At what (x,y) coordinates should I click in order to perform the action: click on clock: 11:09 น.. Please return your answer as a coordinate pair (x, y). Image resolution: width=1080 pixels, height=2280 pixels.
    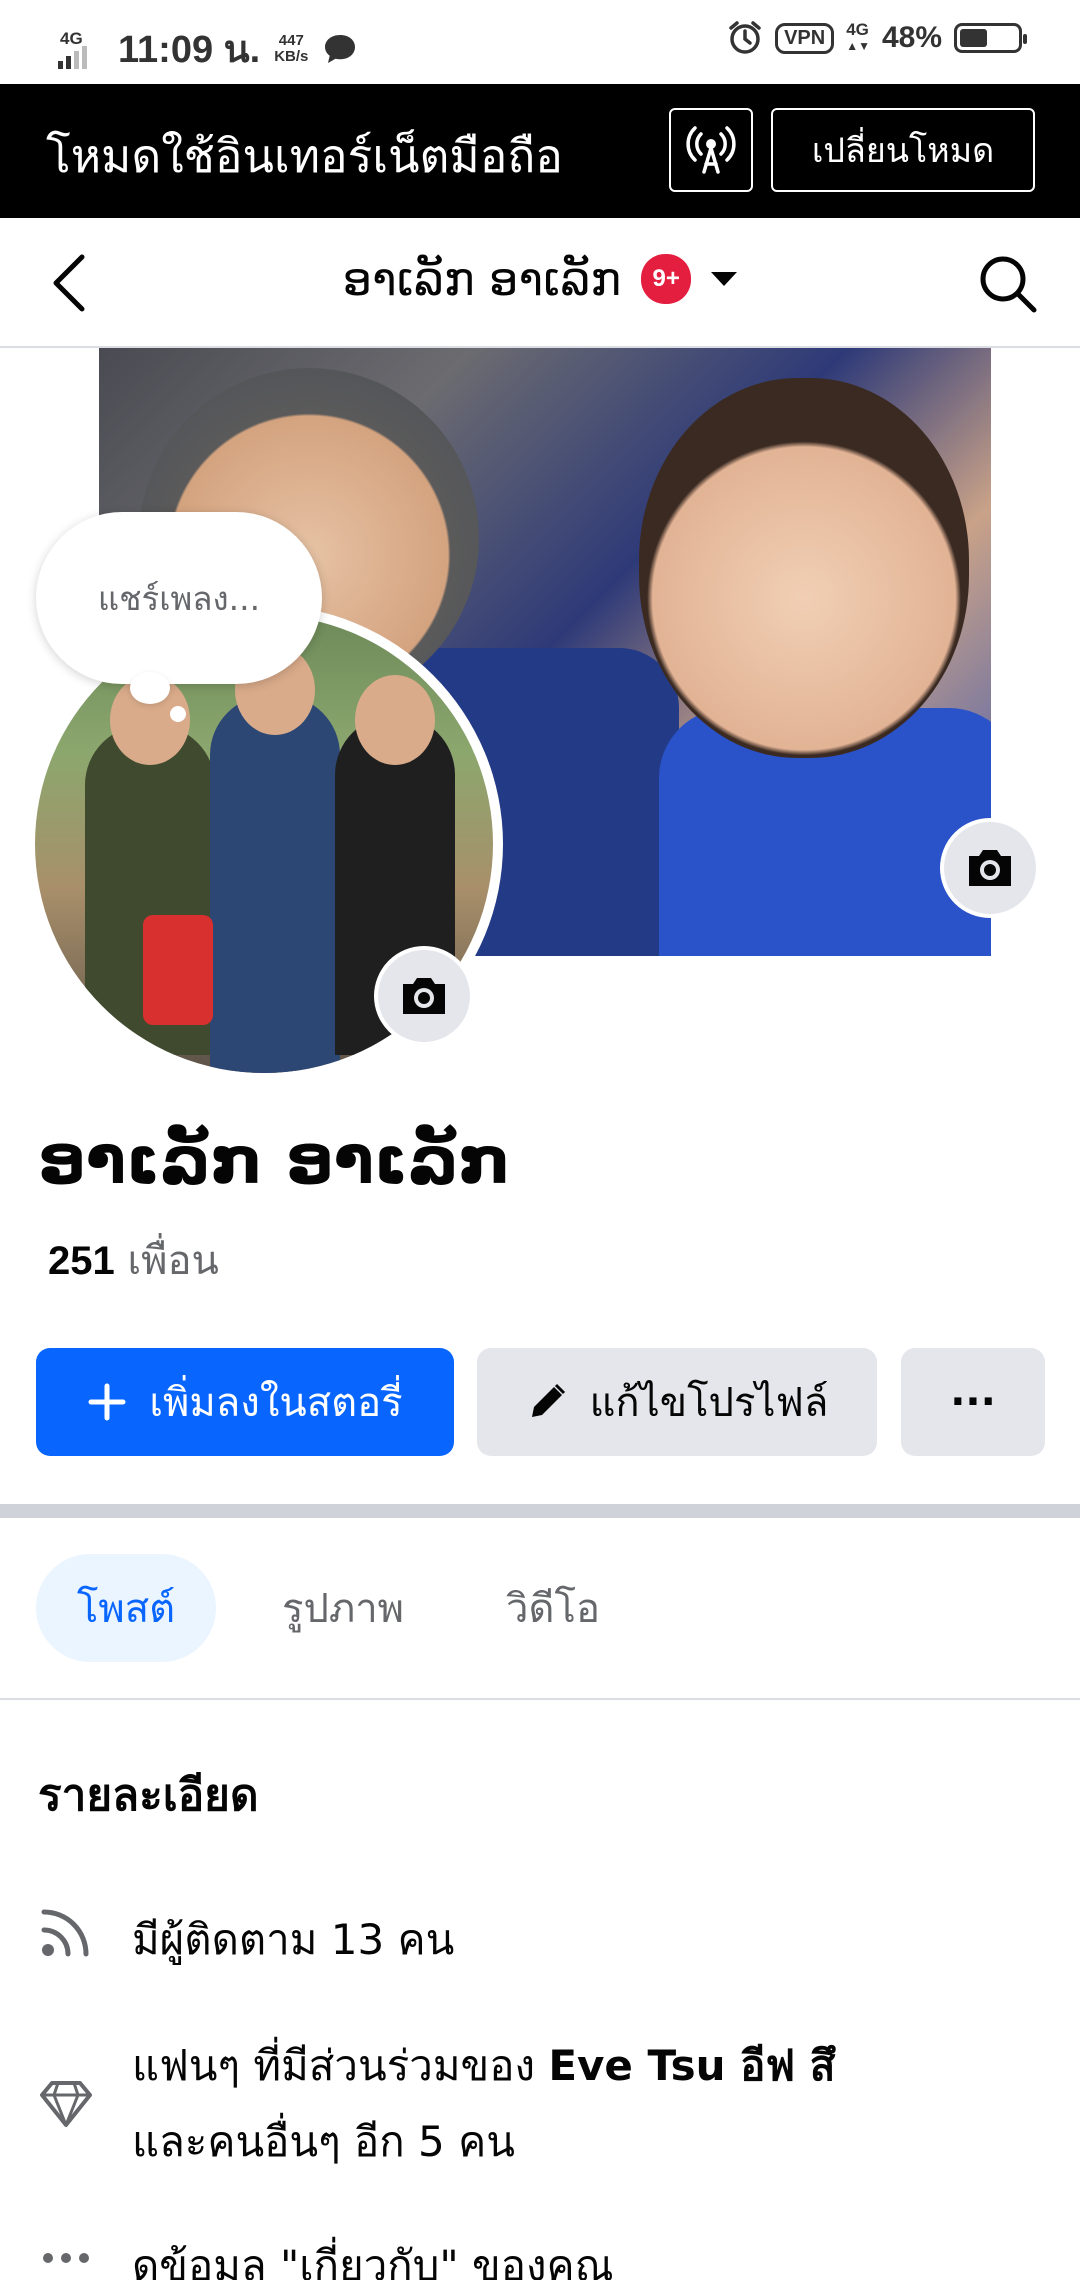
    Looking at the image, I should click on (189, 50).